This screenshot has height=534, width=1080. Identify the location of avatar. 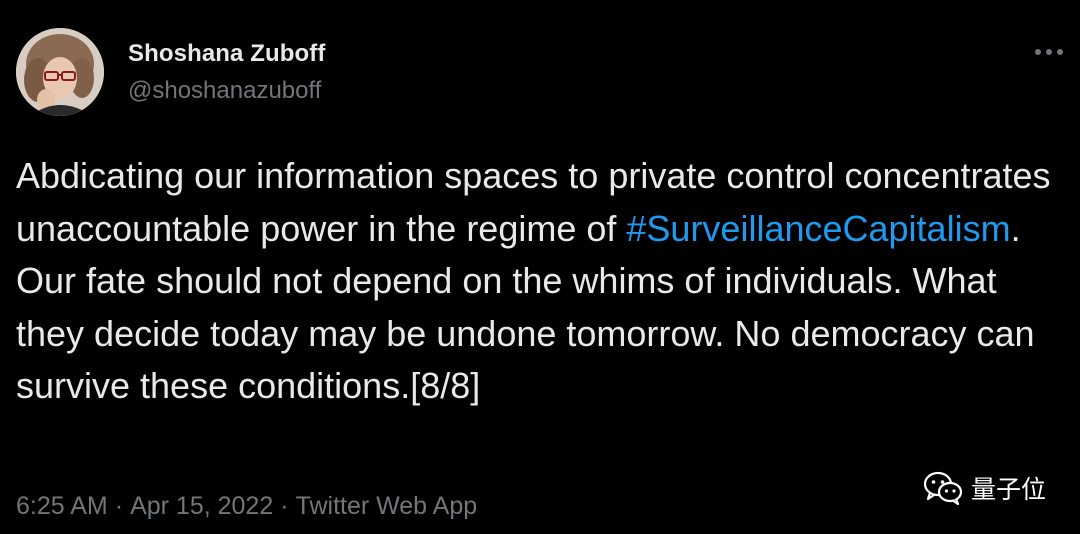
(60, 72).